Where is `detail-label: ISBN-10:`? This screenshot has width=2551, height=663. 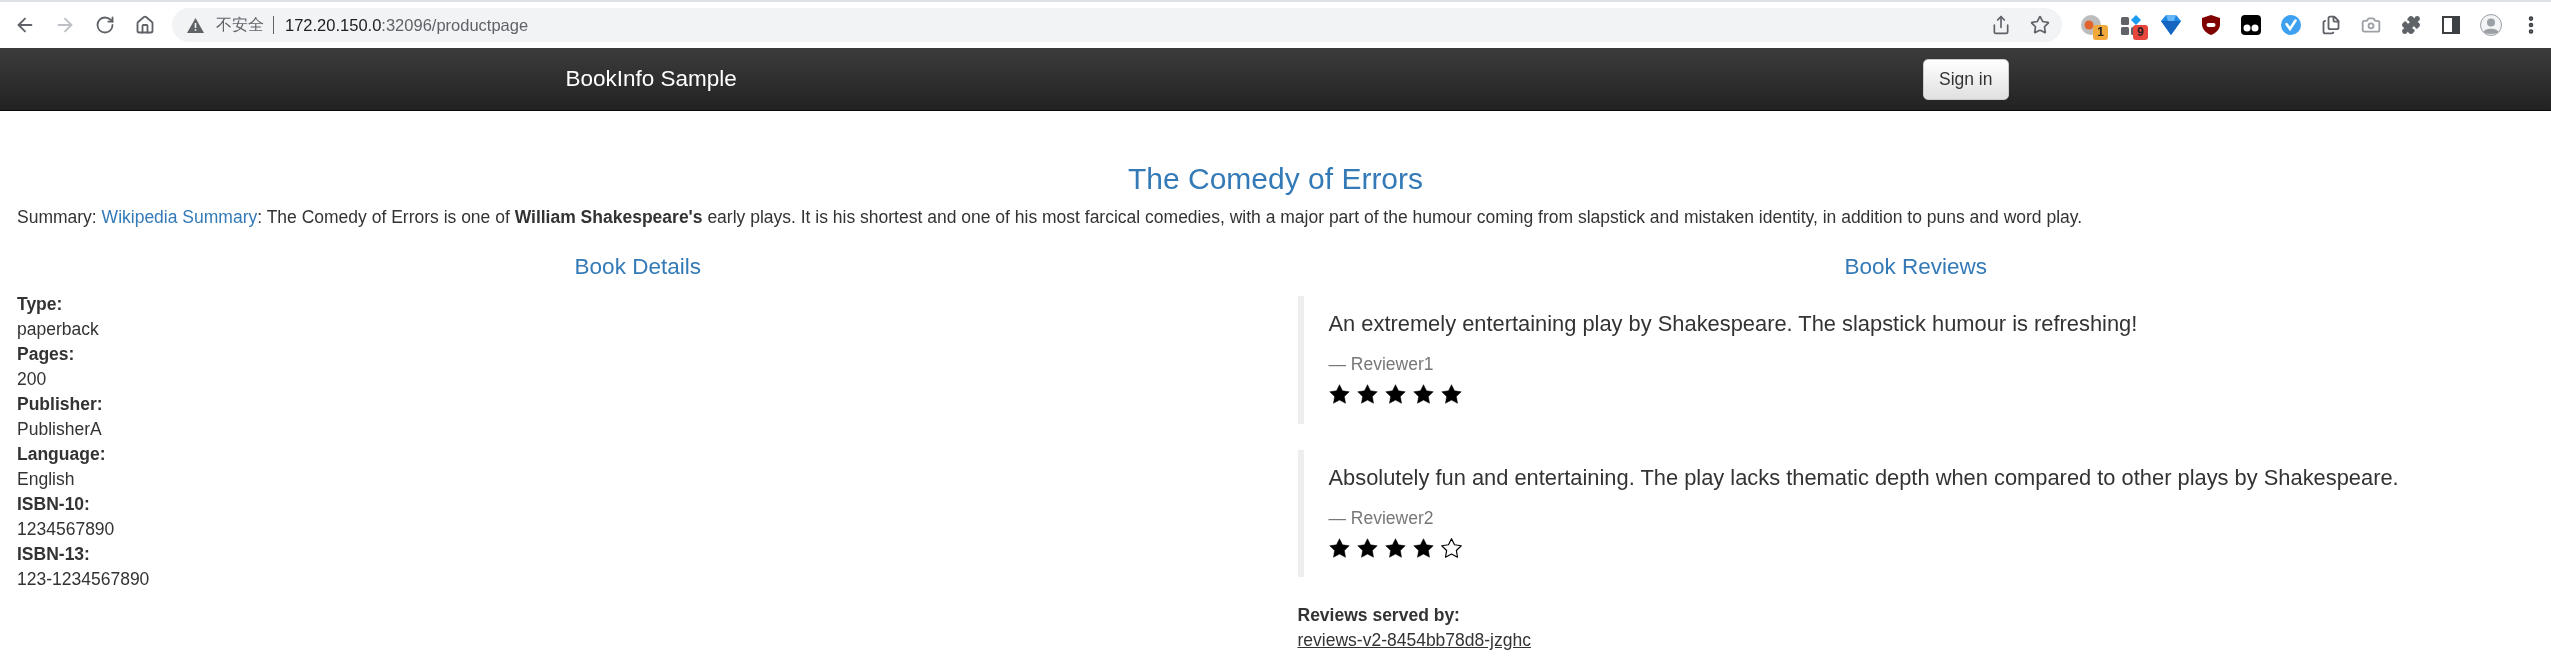
detail-label: ISBN-10: is located at coordinates (53, 505).